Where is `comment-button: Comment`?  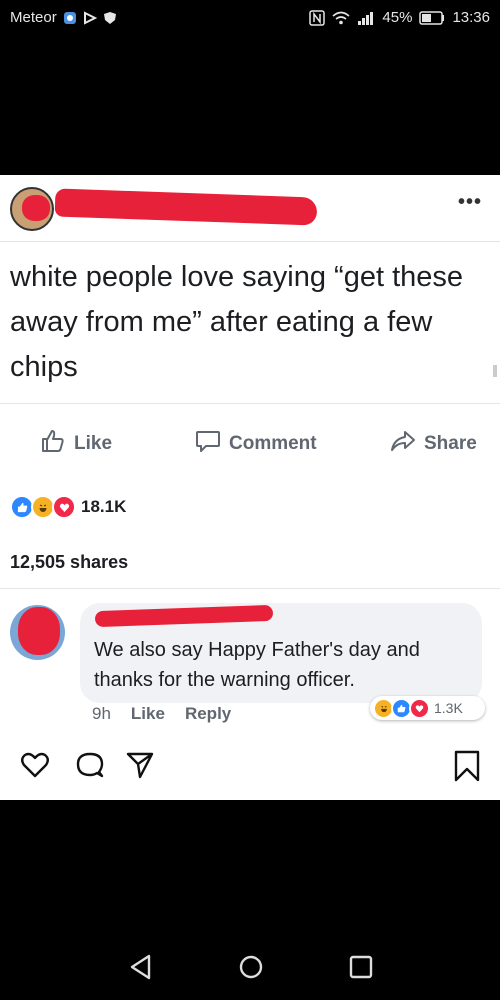 comment-button: Comment is located at coordinates (256, 444).